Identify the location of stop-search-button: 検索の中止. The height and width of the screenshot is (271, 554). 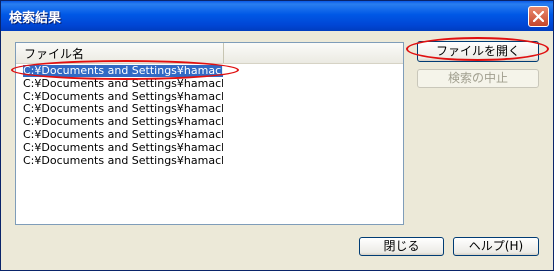
(478, 78).